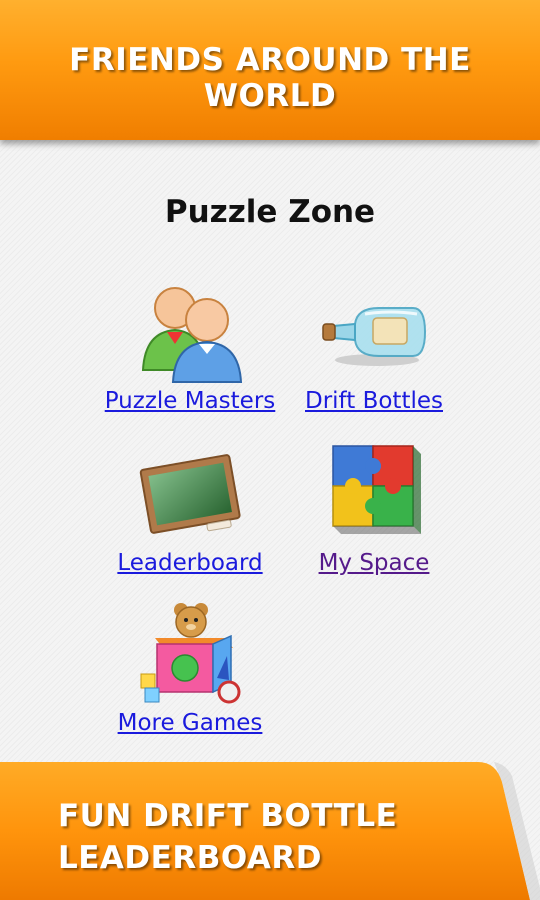 Image resolution: width=540 pixels, height=900 pixels. What do you see at coordinates (228, 816) in the screenshot?
I see `footer-line-1: FUN DRIFT BOTTLE` at bounding box center [228, 816].